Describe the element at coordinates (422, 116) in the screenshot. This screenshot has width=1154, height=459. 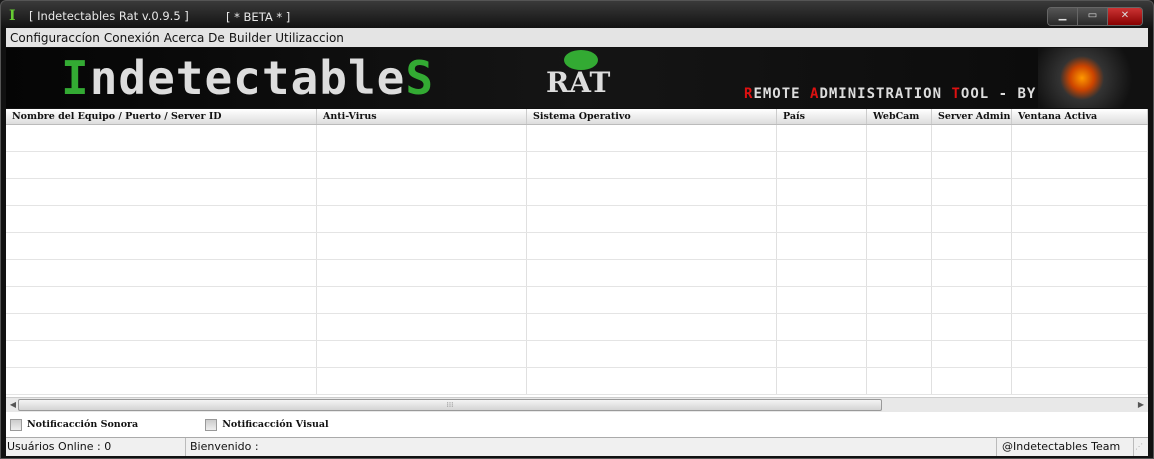
I see `col-antivirus: Anti-Virus` at that location.